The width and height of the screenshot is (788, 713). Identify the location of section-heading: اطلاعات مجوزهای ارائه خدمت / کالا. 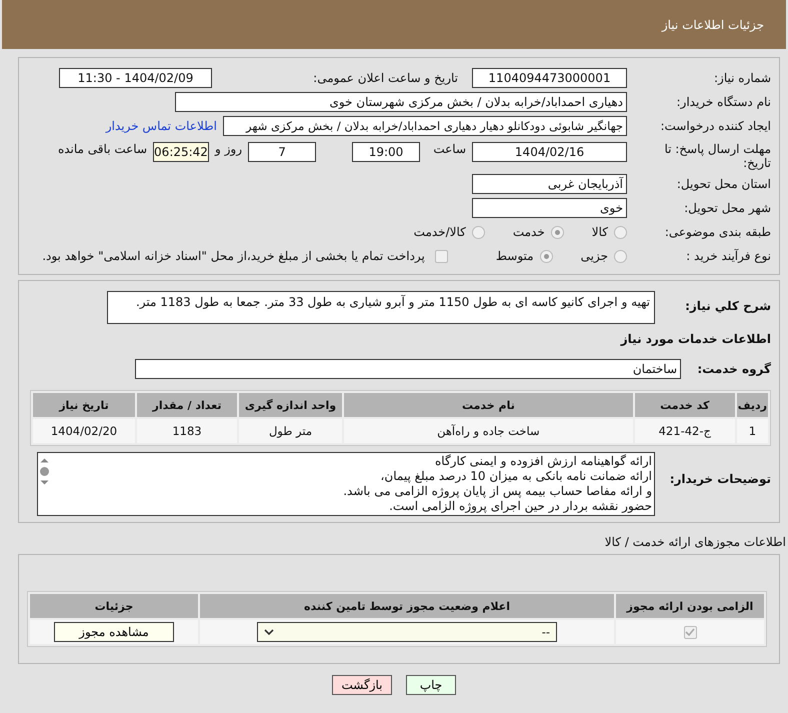
(695, 542).